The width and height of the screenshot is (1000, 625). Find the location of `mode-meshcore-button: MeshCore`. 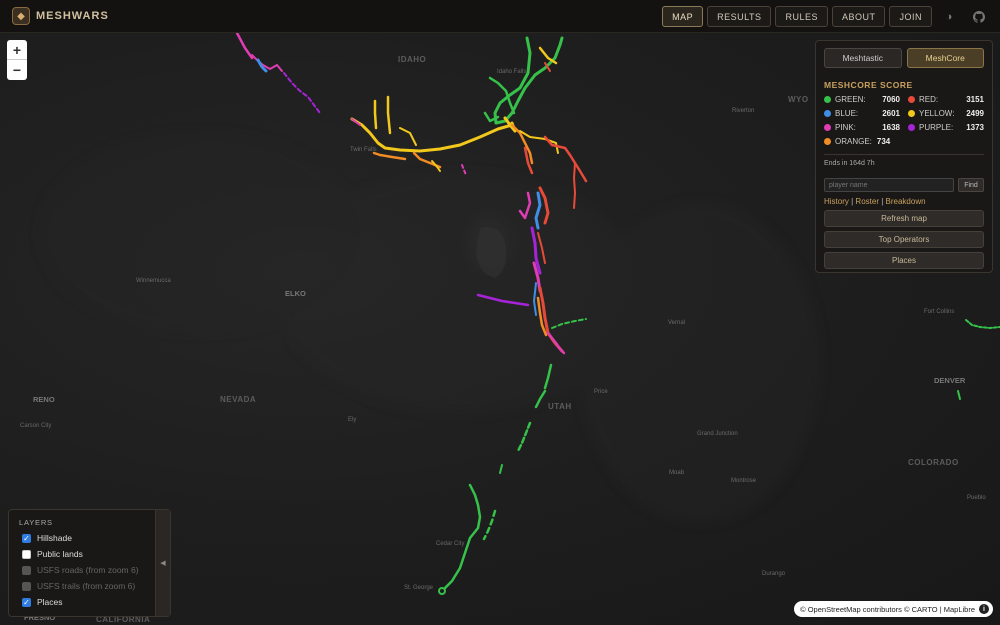

mode-meshcore-button: MeshCore is located at coordinates (945, 58).